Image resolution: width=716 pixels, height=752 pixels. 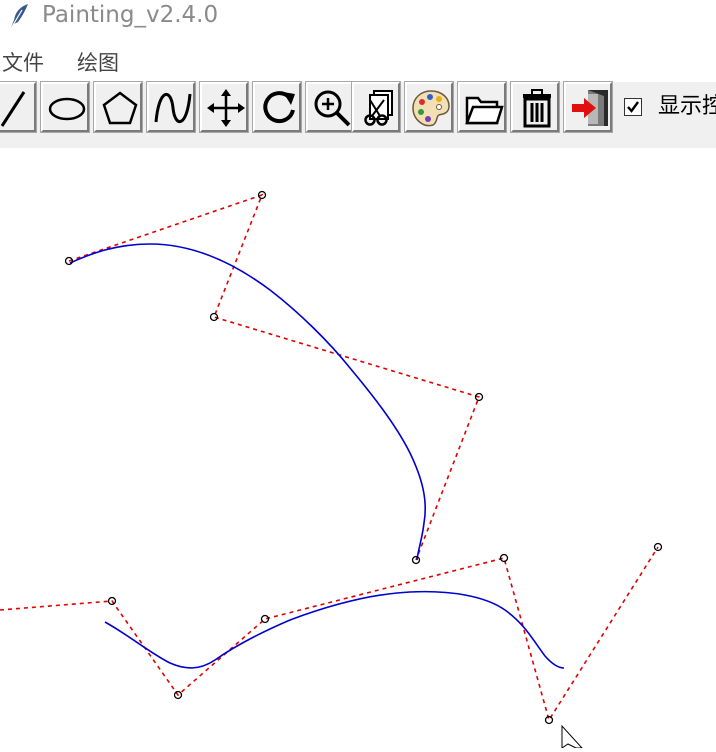 I want to click on menu-draw: 绘图, so click(x=98, y=63).